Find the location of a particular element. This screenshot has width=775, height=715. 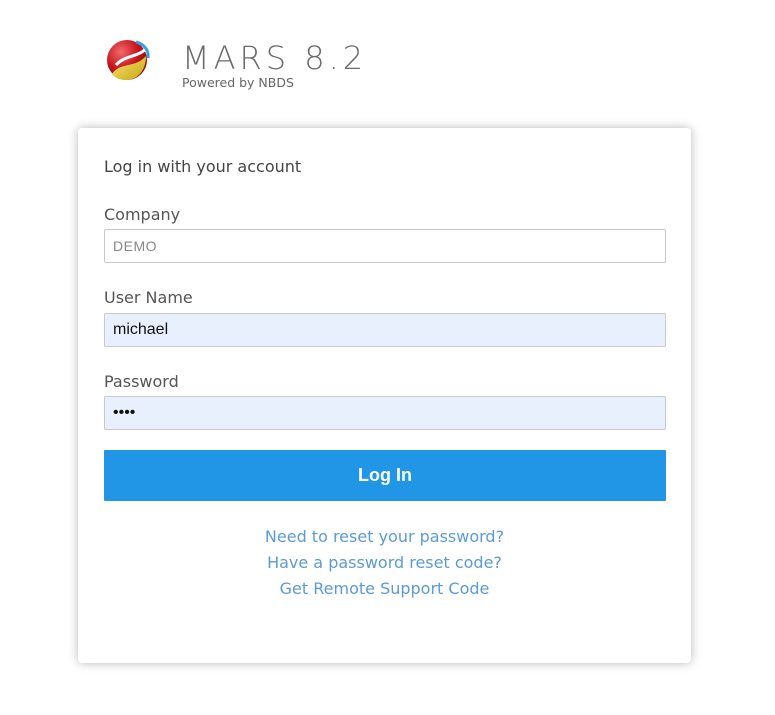

mars-logo-icon is located at coordinates (128, 60).